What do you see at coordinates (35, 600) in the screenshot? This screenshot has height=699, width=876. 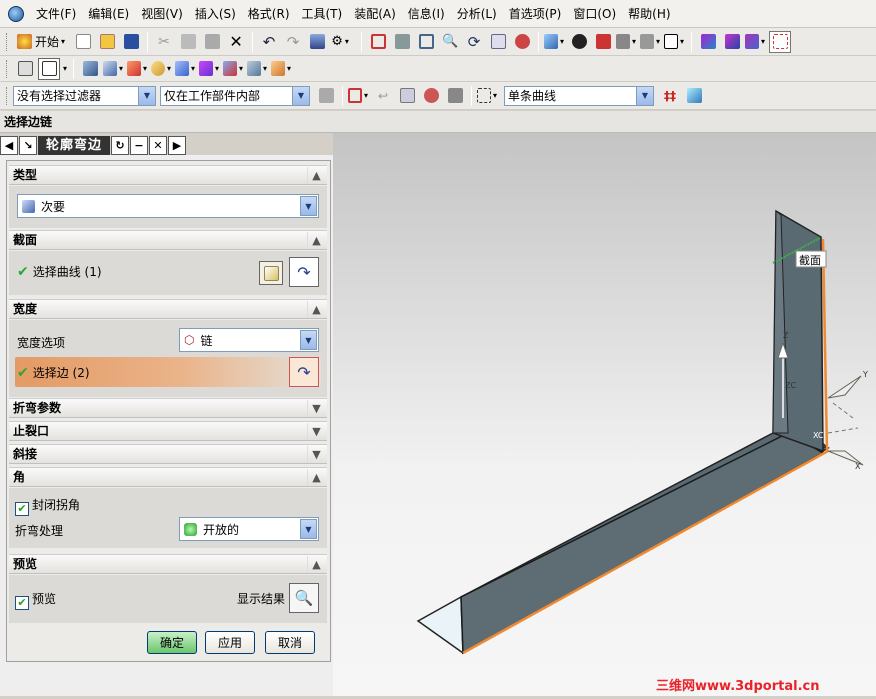 I see `preview-checkbox: ✔ 预览` at bounding box center [35, 600].